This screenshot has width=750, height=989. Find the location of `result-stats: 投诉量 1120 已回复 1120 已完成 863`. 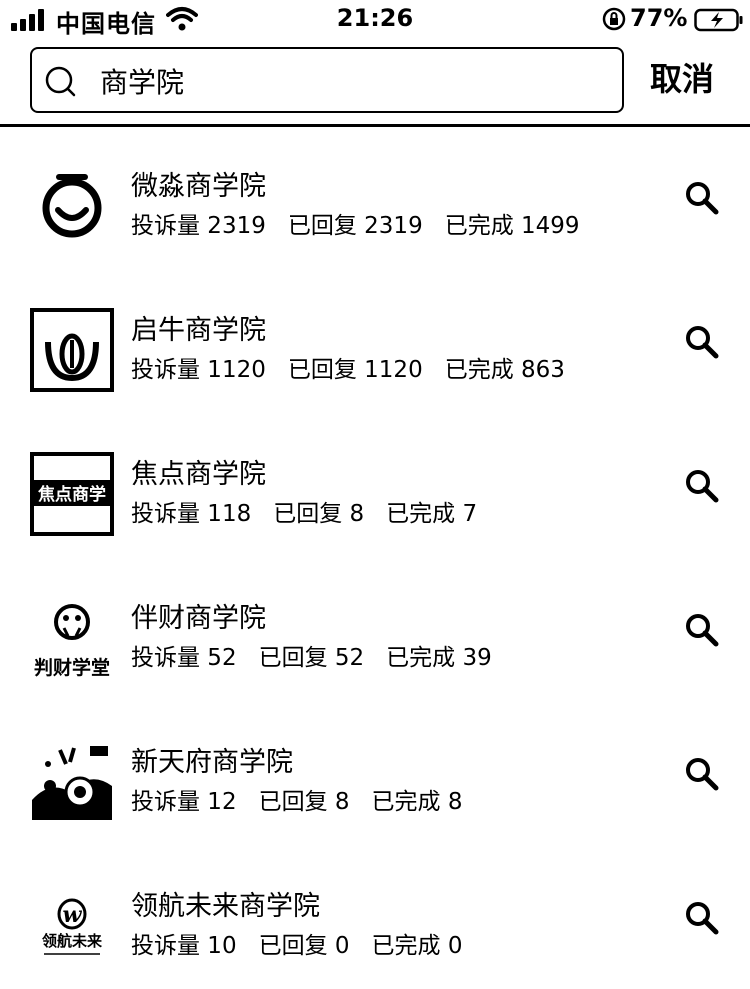

result-stats: 投诉量 1120 已回复 1120 已完成 863 is located at coordinates (359, 367).